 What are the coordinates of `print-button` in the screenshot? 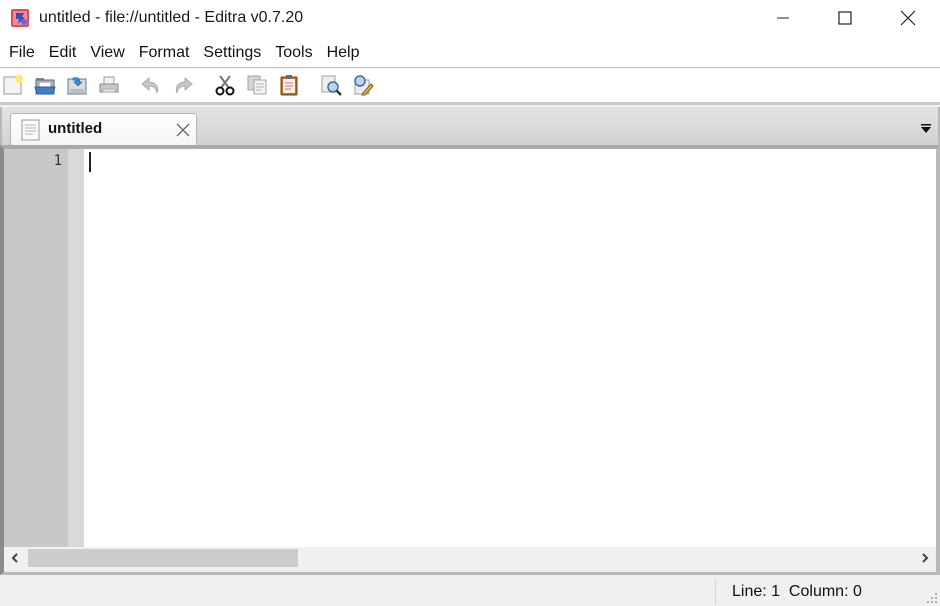 It's located at (109, 85).